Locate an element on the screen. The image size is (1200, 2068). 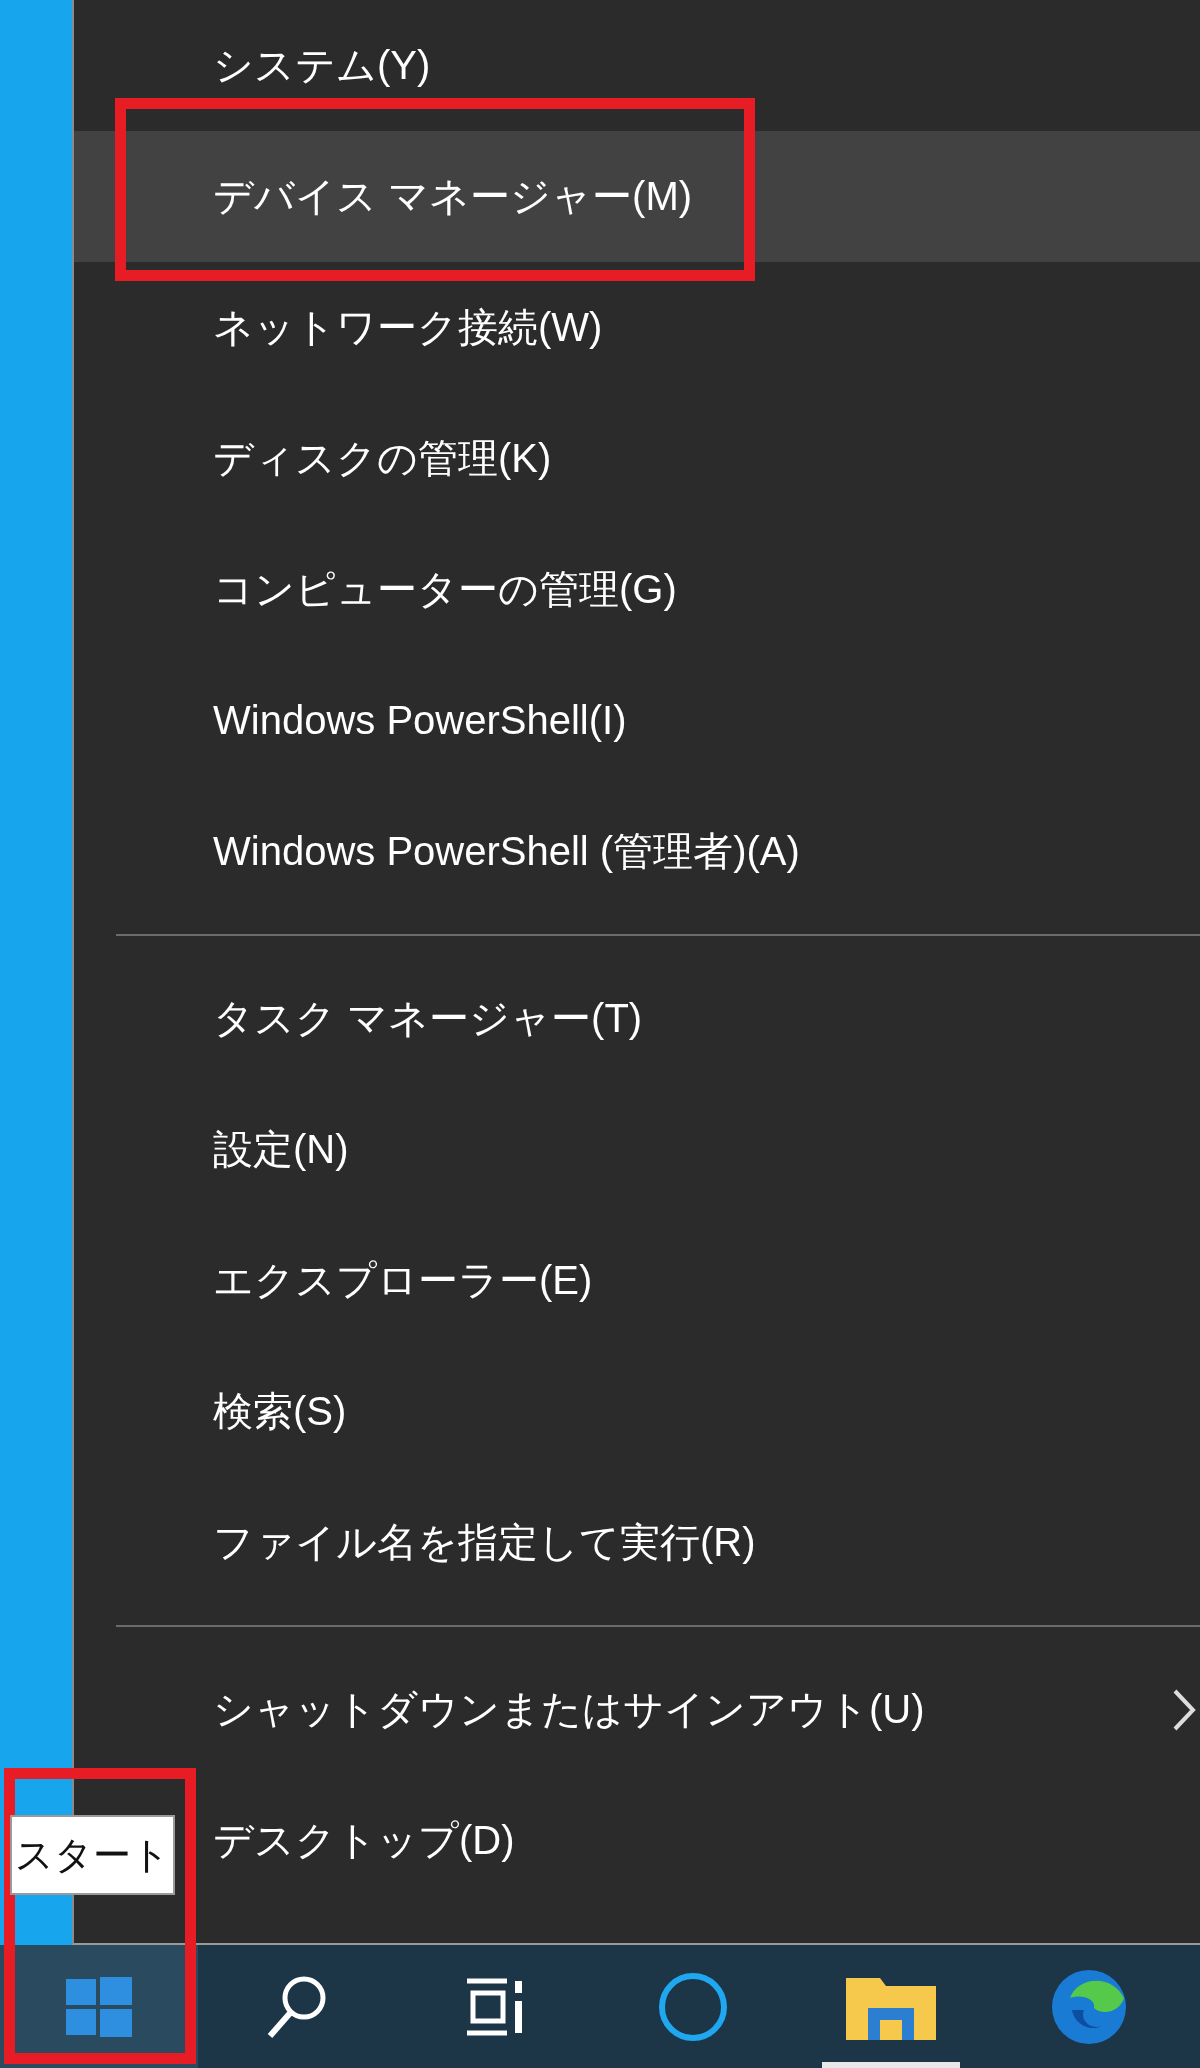
edge-icon is located at coordinates (1089, 2006).